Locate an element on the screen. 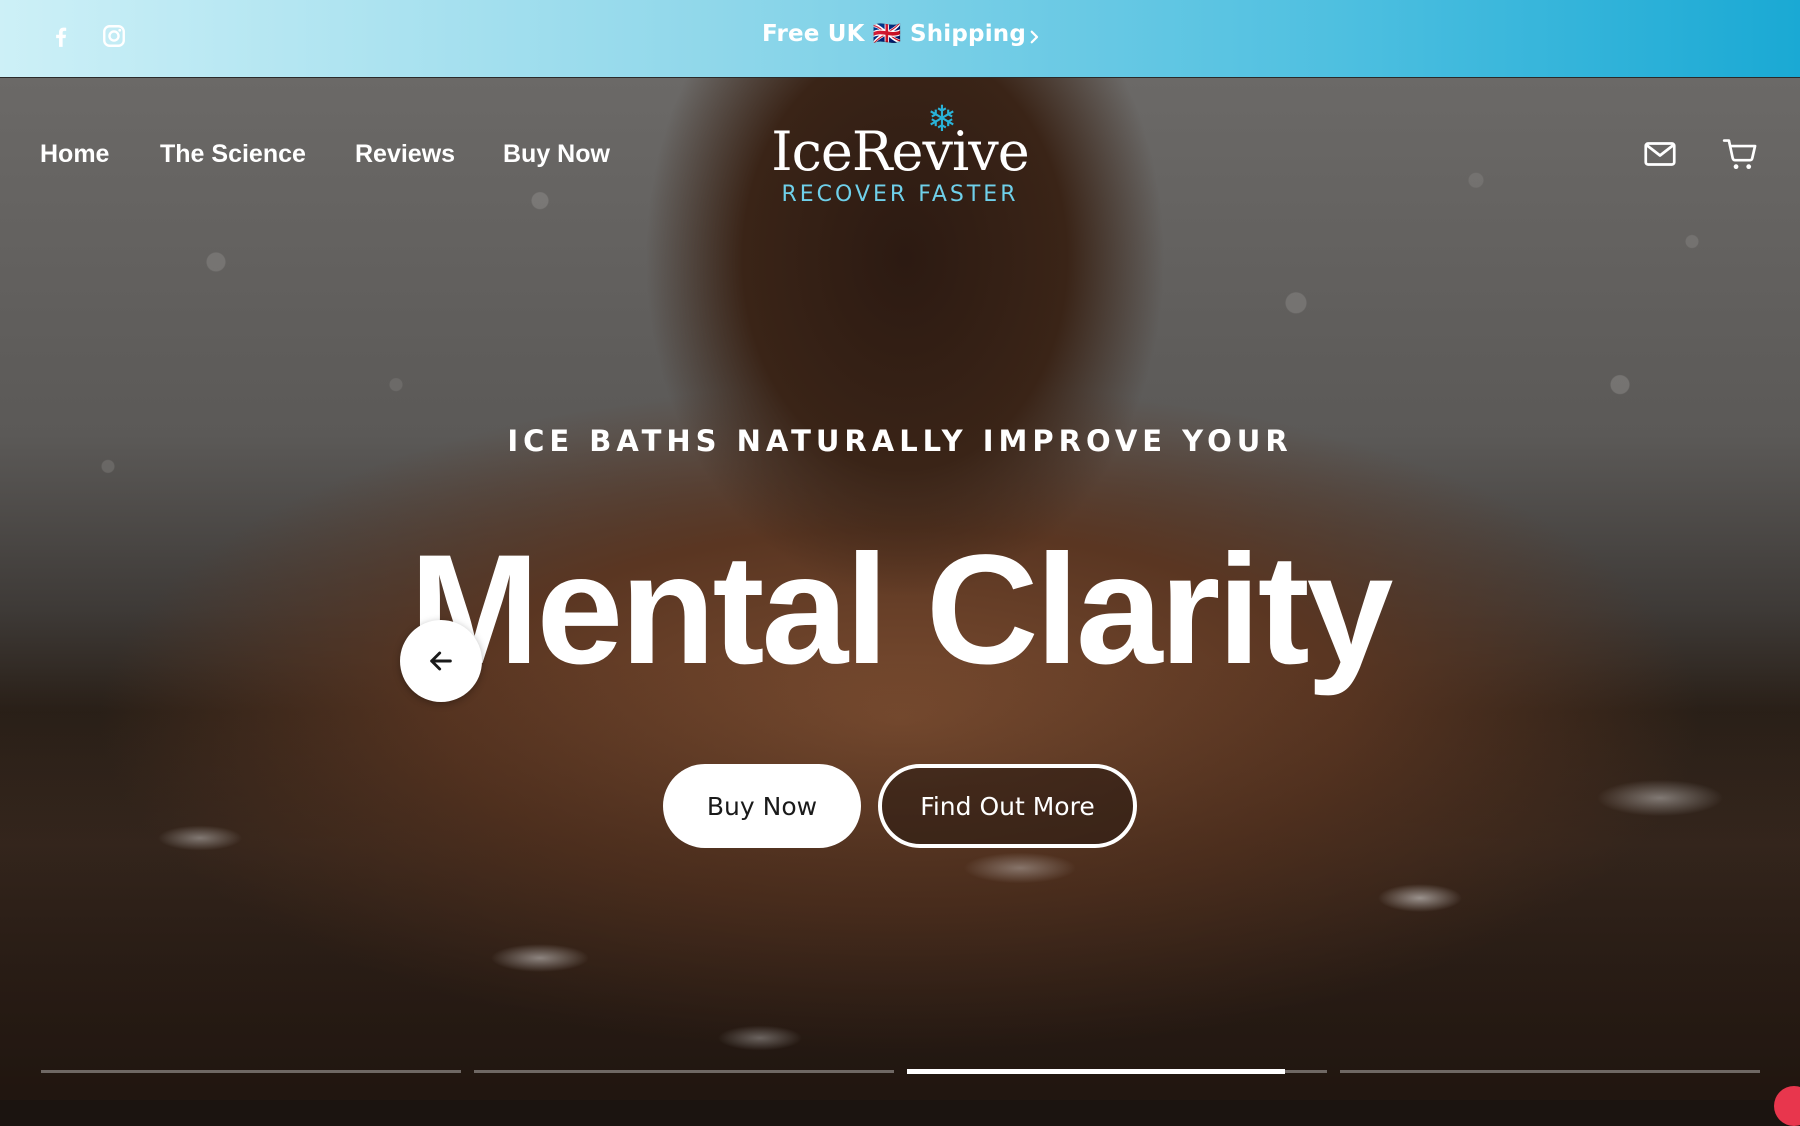 The image size is (1800, 1126). instagram-icon is located at coordinates (114, 36).